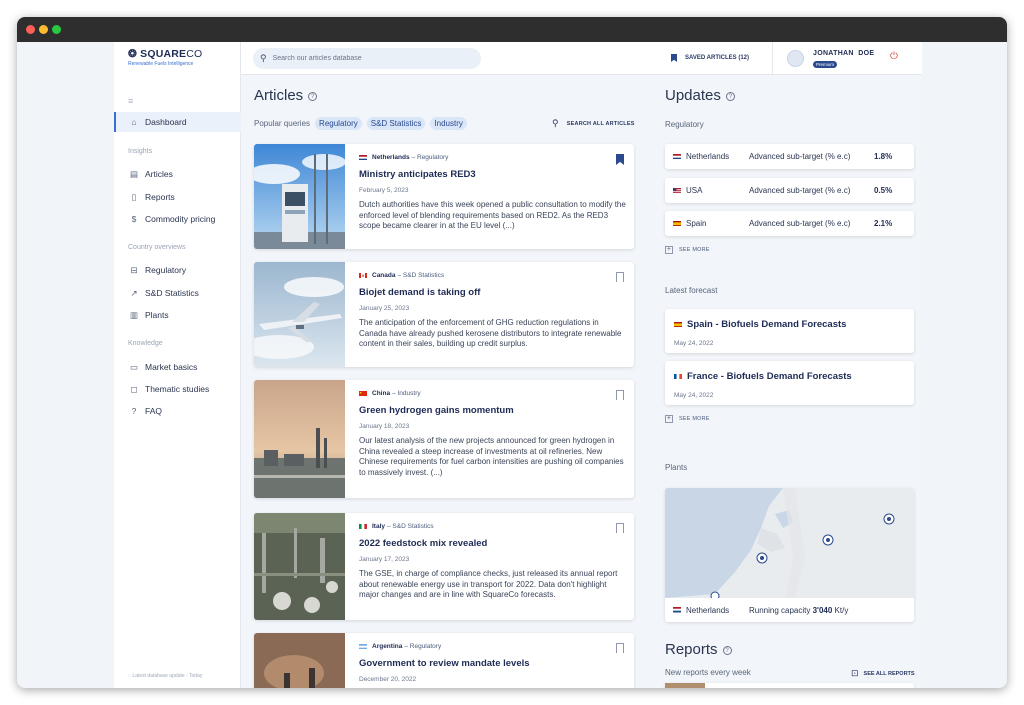 The image size is (1024, 705). What do you see at coordinates (177, 219) in the screenshot?
I see `sidebar-item-commodity-pricing: $ Commodity pricing` at bounding box center [177, 219].